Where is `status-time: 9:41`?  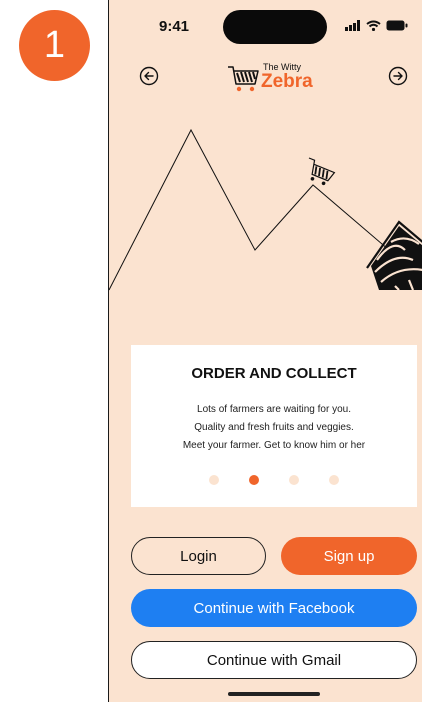
status-time: 9:41 is located at coordinates (174, 26).